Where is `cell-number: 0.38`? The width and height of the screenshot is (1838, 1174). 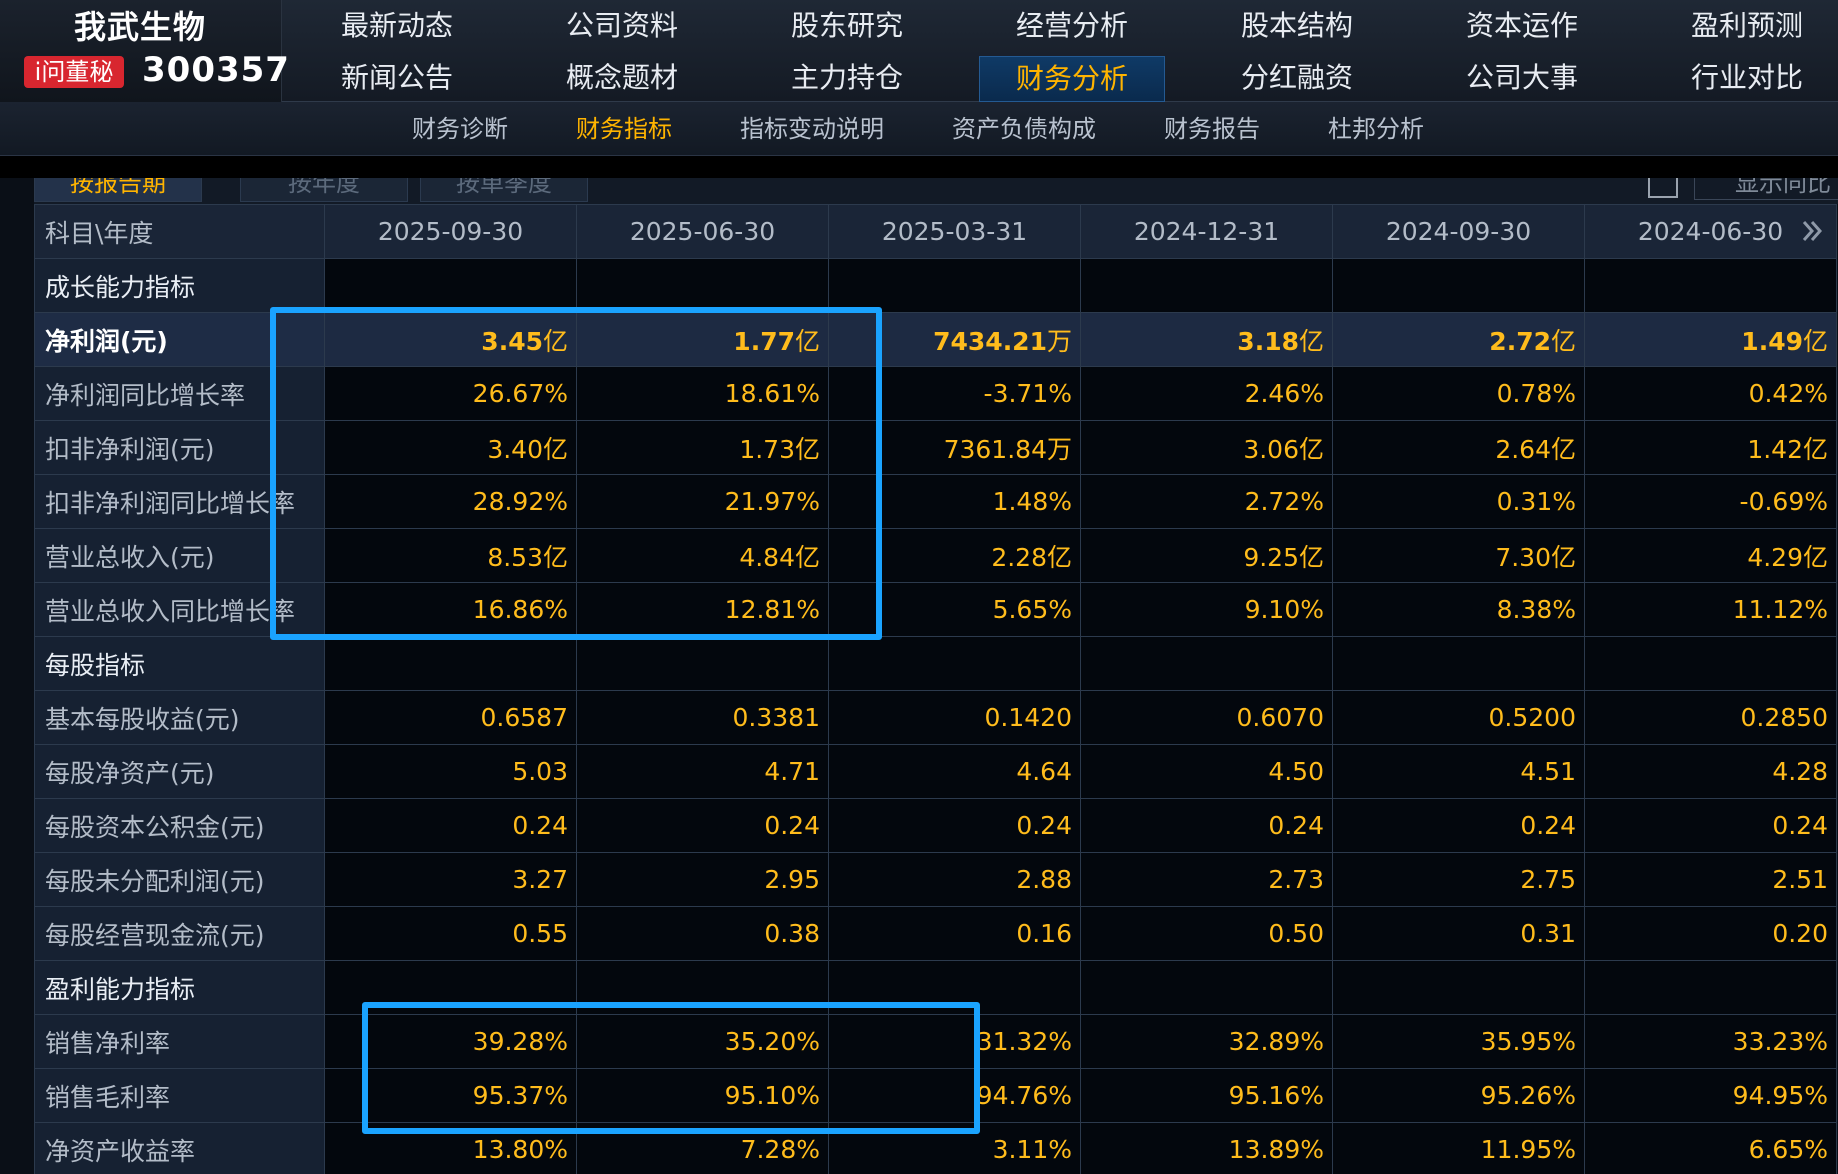 cell-number: 0.38 is located at coordinates (792, 933).